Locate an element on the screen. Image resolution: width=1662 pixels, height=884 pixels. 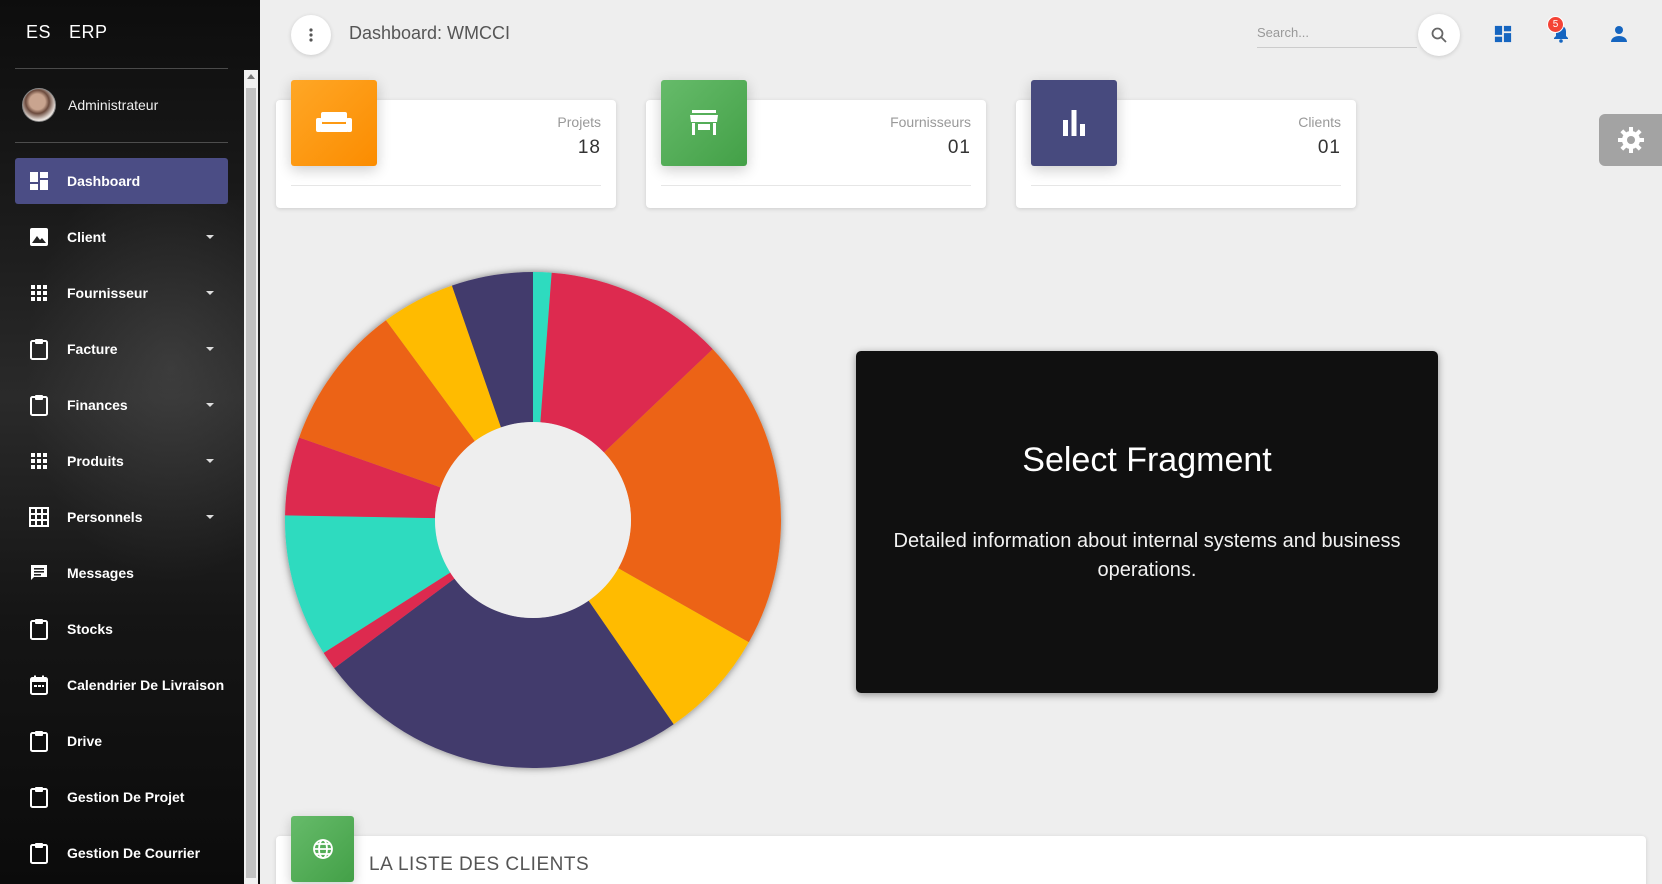
sidebar-item-facture: Facture is located at coordinates (121, 349).